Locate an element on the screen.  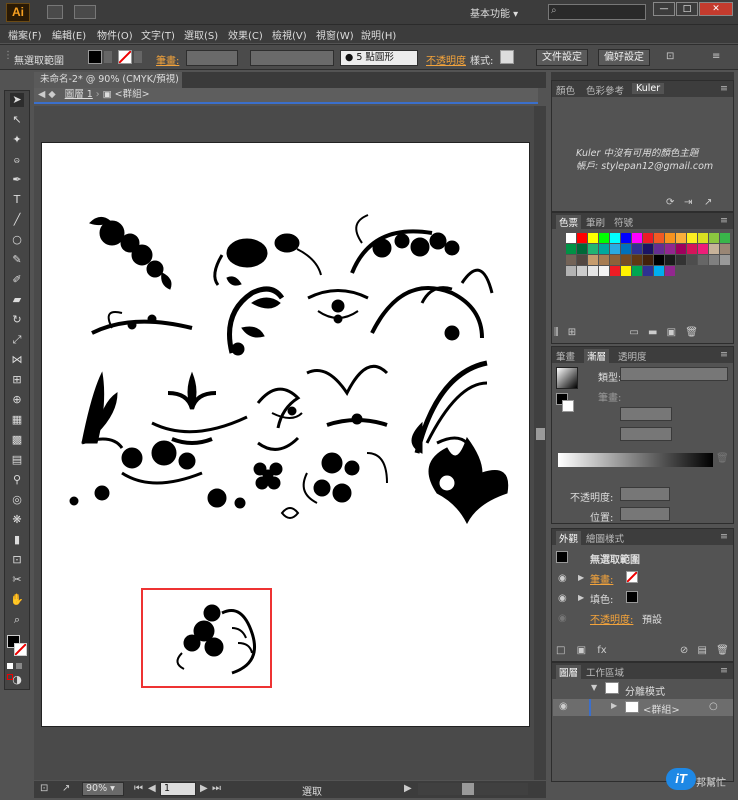
menu-select: 選取(S) is located at coordinates (201, 34).